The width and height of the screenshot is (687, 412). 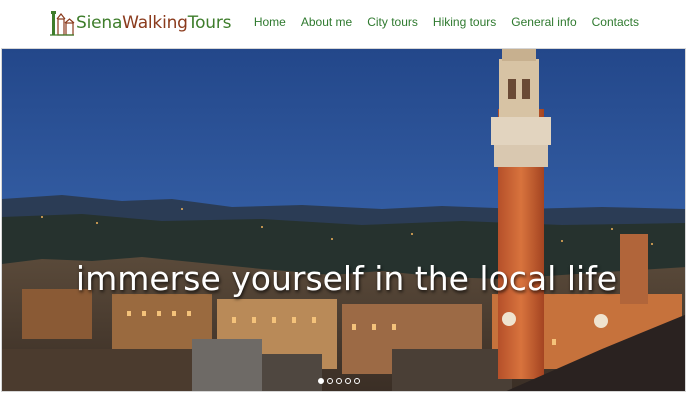 I want to click on nav-general-info: General info, so click(x=543, y=22).